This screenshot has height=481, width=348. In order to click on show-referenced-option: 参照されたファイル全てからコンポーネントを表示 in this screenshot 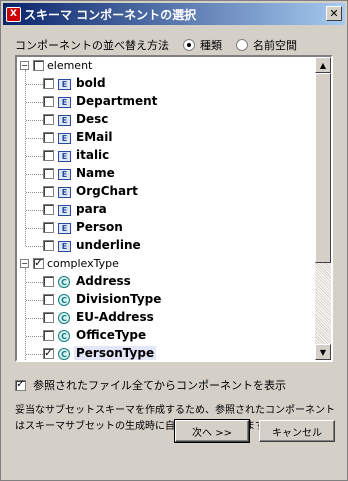, I will do `click(150, 385)`.